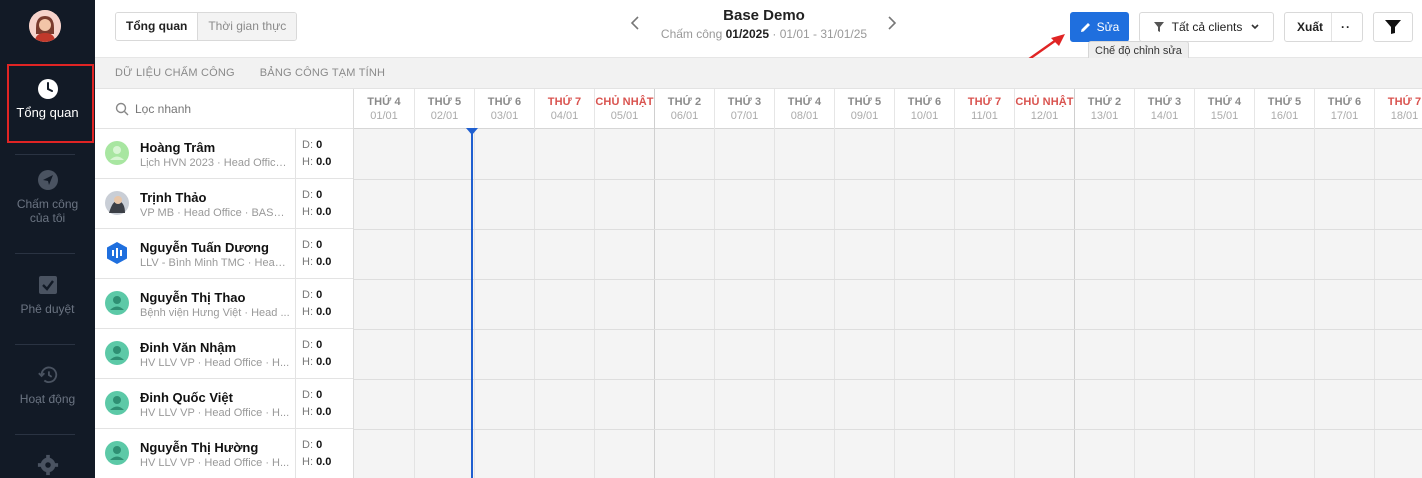 This screenshot has height=478, width=1422. I want to click on day-header: THỨ 4 08/01, so click(804, 109).